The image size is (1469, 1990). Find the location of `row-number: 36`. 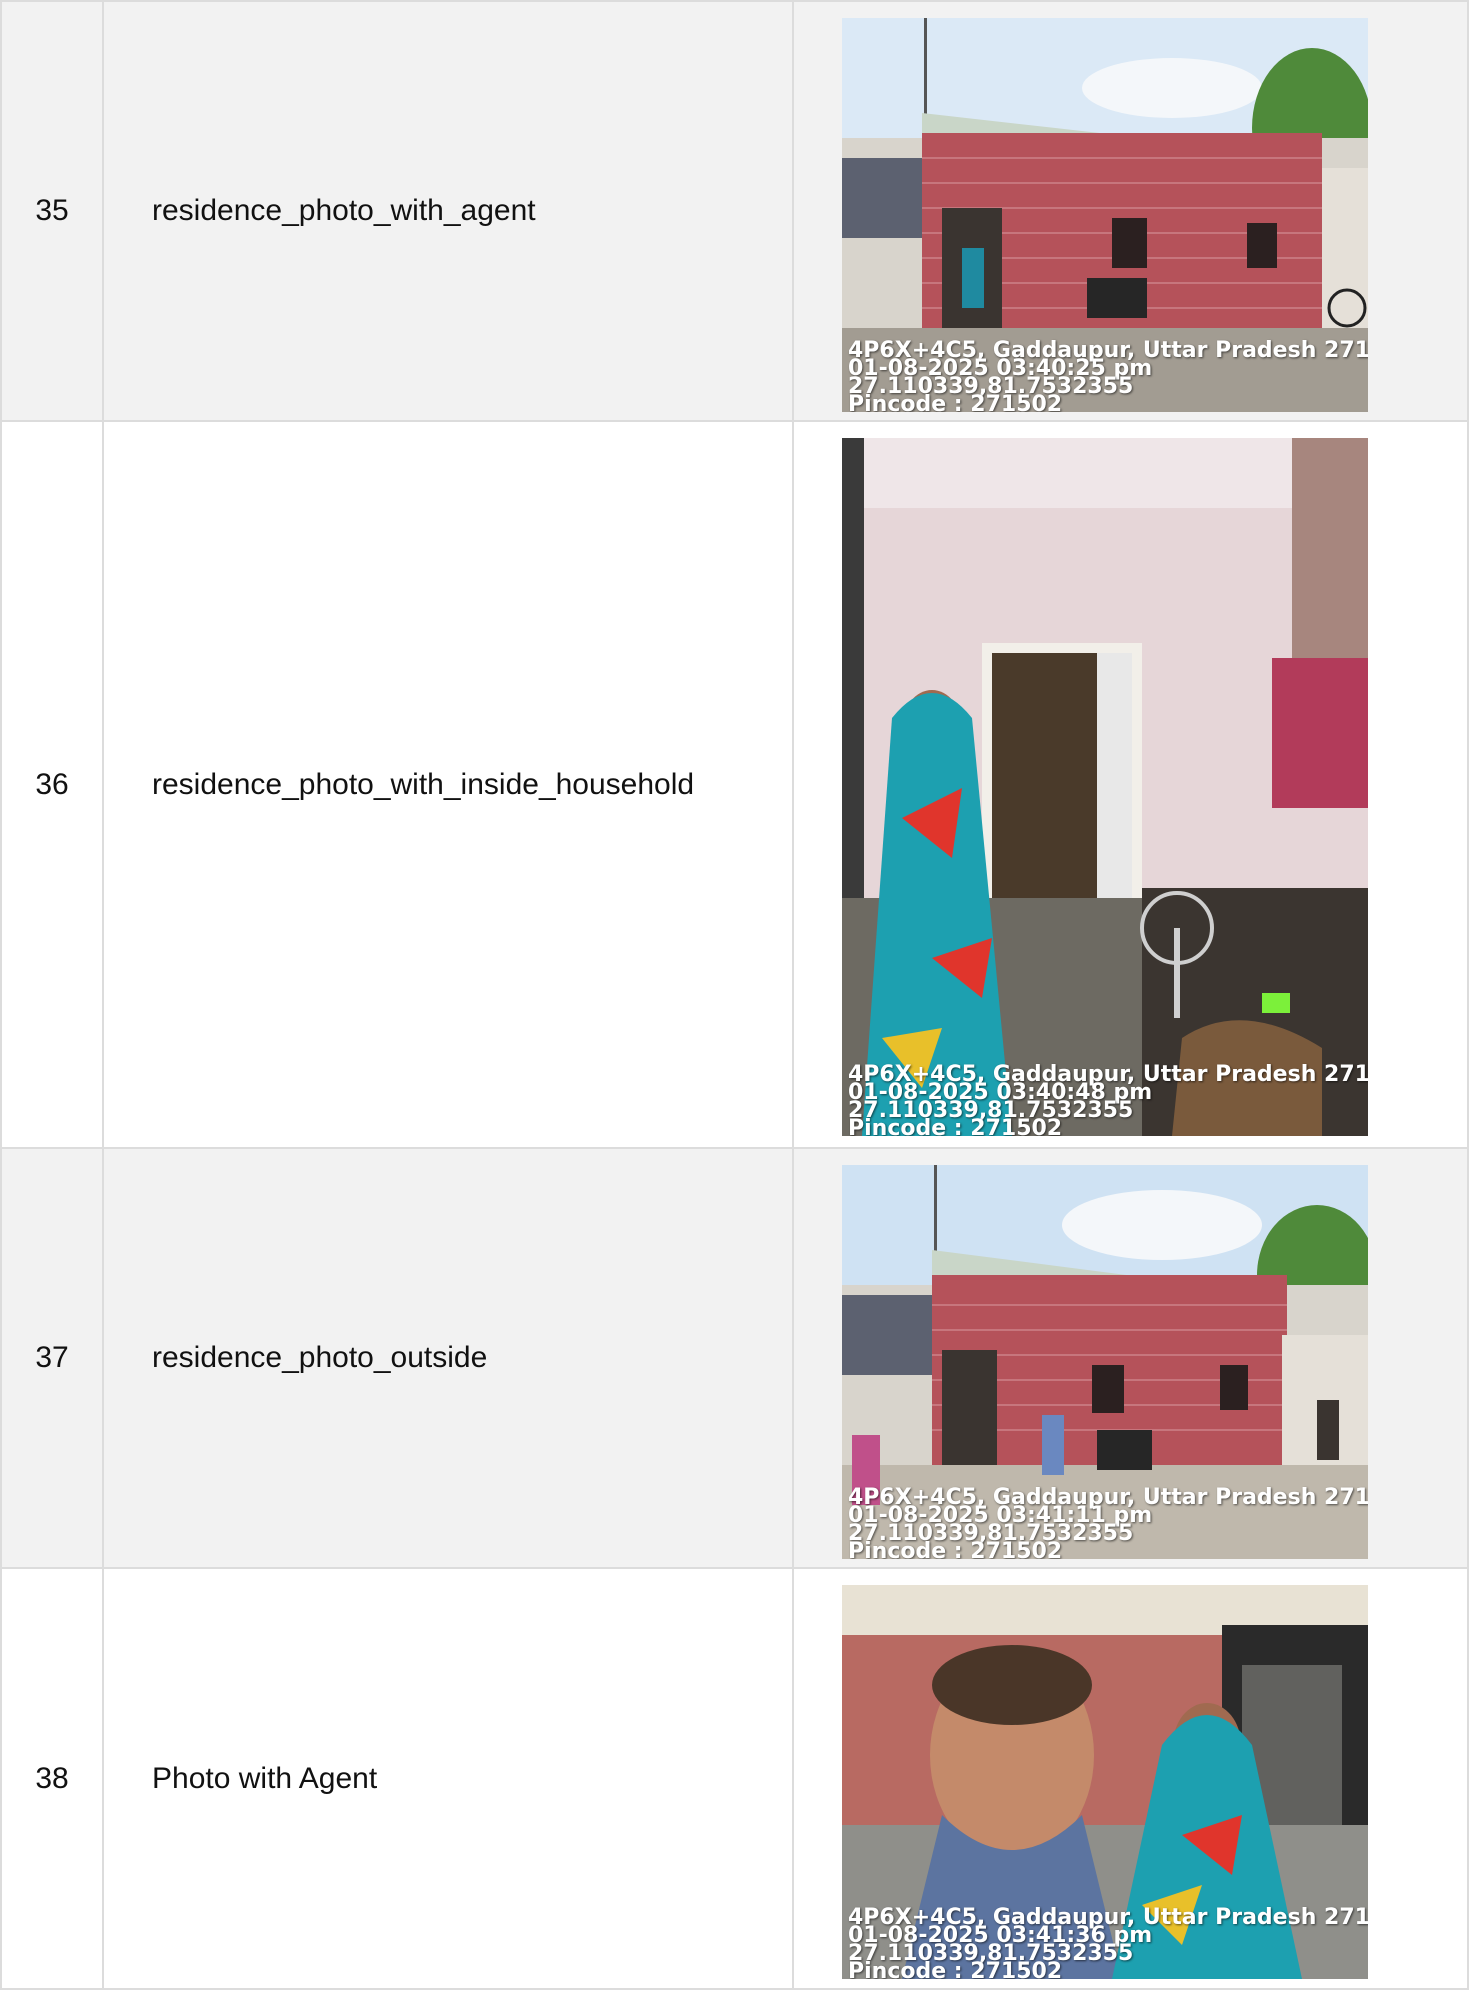

row-number: 36 is located at coordinates (52, 784).